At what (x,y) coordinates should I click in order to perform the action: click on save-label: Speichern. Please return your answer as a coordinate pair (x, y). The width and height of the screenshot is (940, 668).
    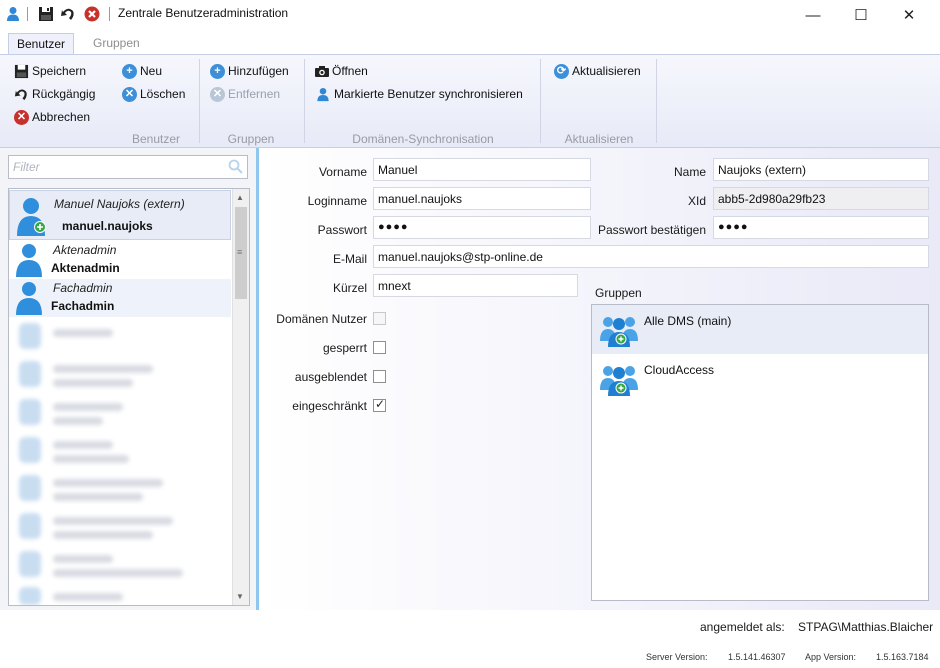
    Looking at the image, I should click on (59, 71).